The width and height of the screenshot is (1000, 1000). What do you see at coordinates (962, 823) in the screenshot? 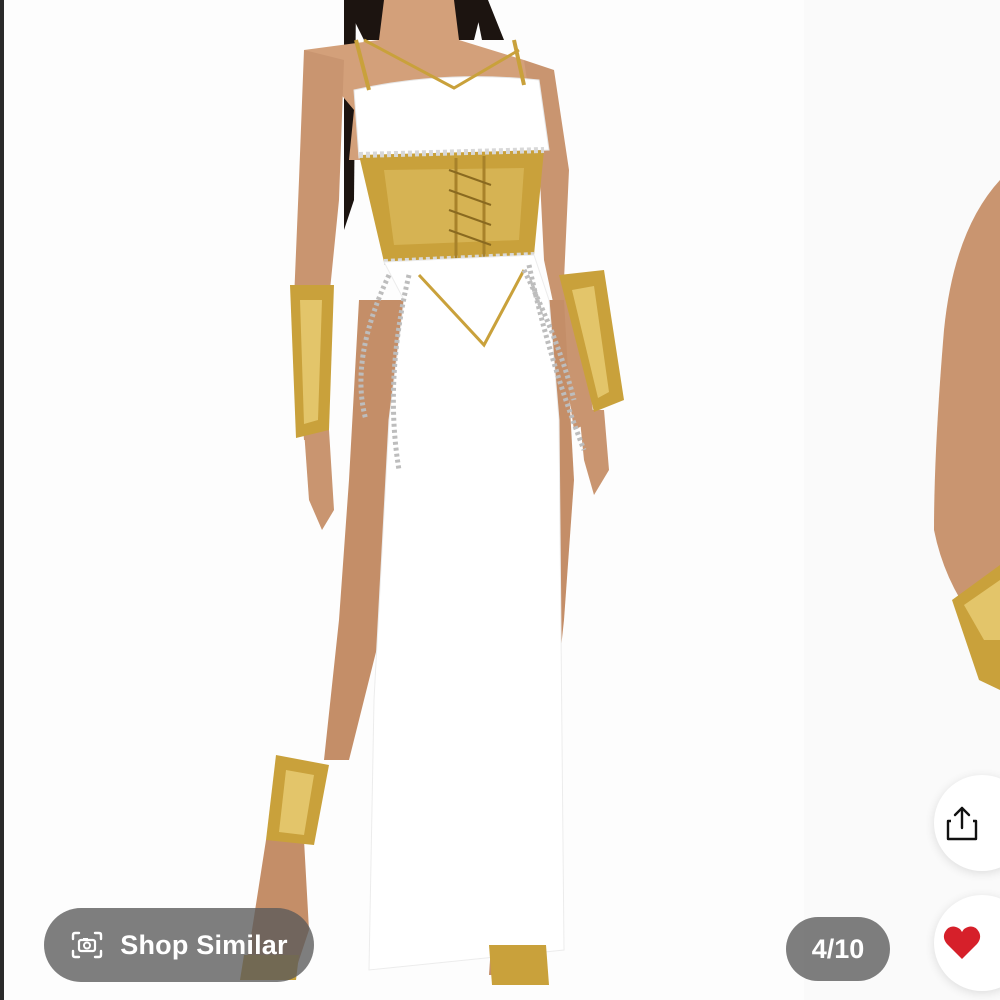
I see `share-icon` at bounding box center [962, 823].